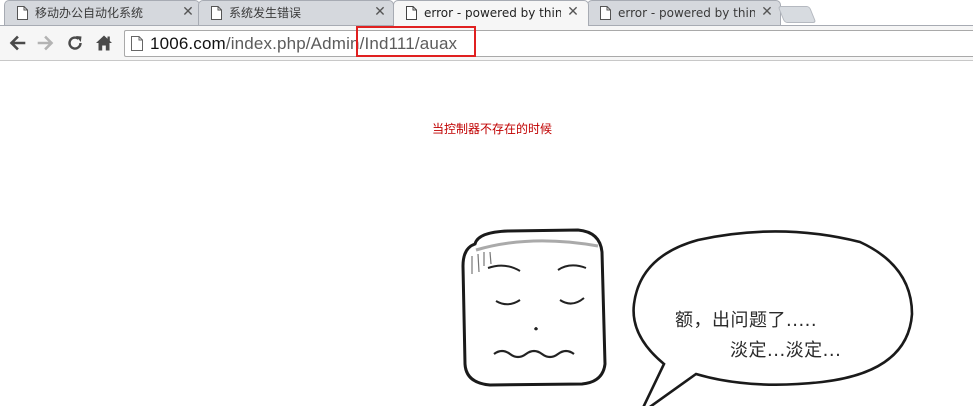 This screenshot has width=973, height=410. What do you see at coordinates (89, 13) in the screenshot?
I see `tab-title: 移动办公自动化系统` at bounding box center [89, 13].